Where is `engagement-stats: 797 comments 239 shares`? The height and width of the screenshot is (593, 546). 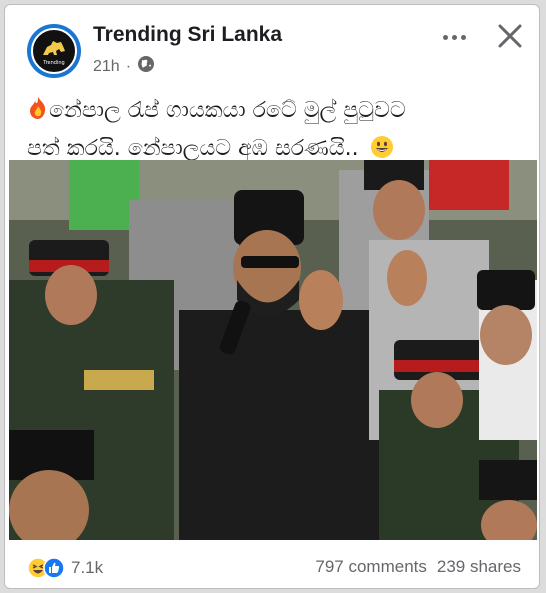
engagement-stats: 797 comments 239 shares is located at coordinates (418, 567).